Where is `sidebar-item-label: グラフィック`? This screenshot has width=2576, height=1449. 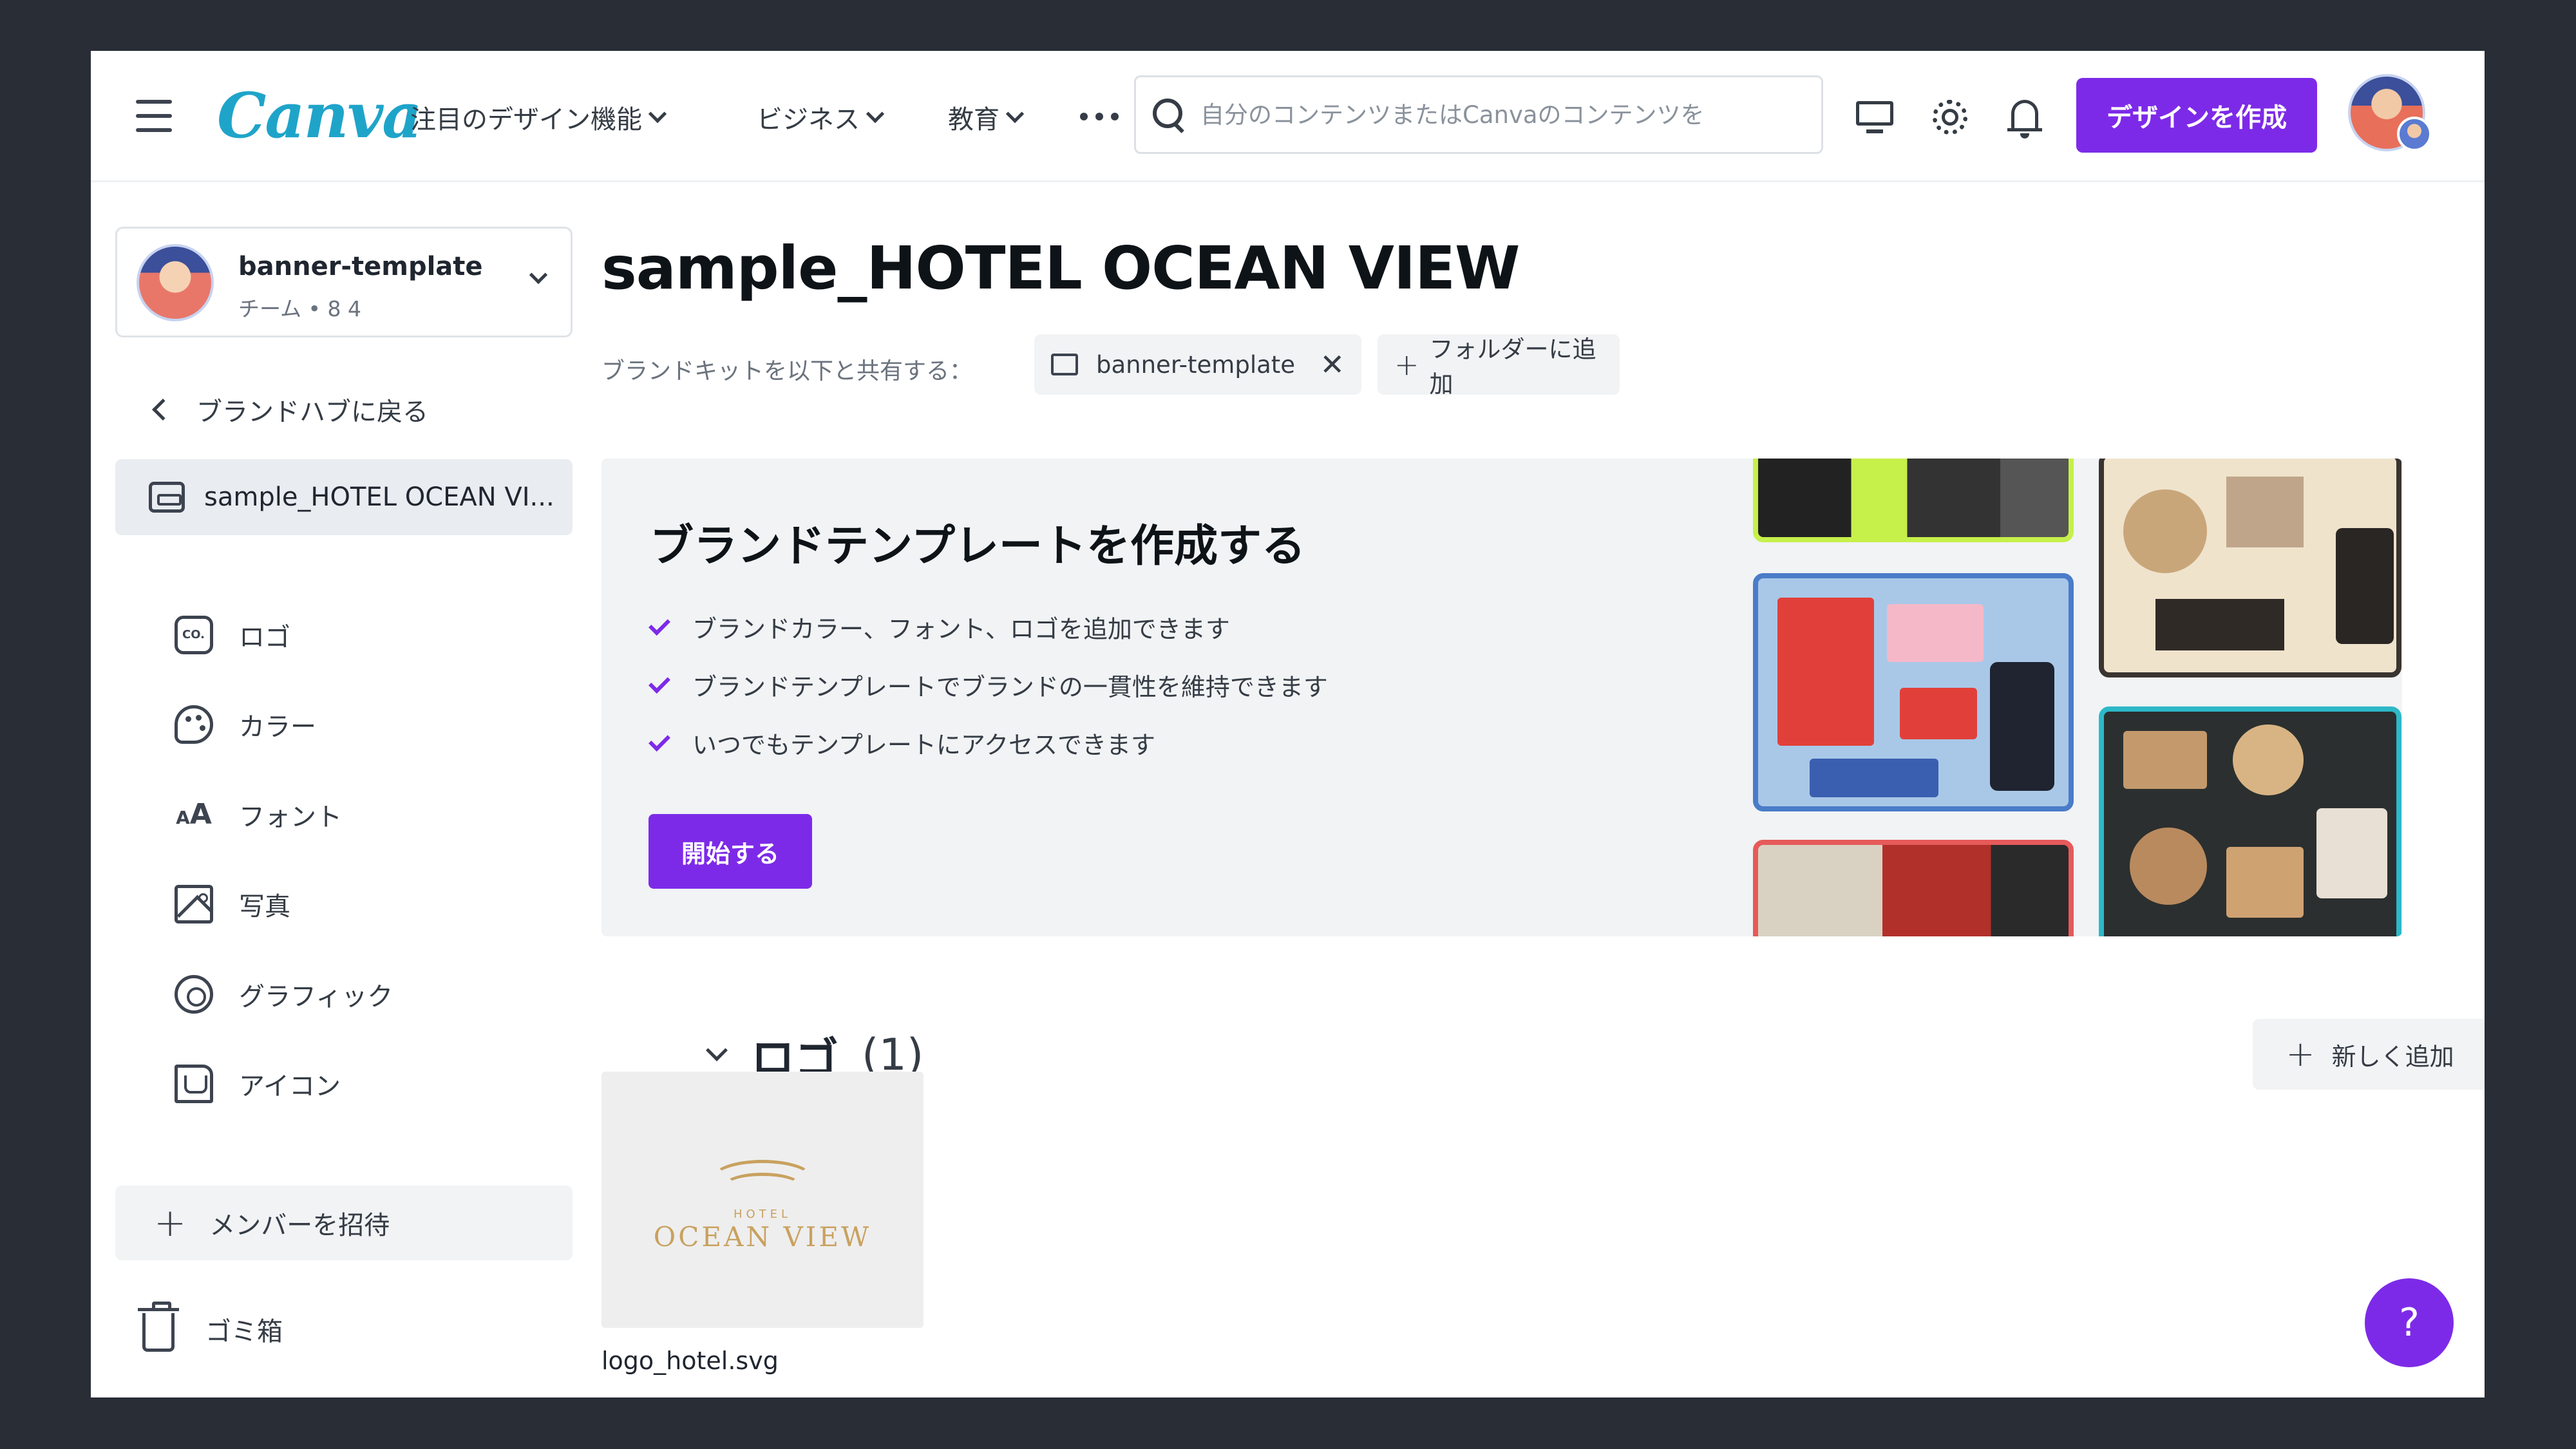 sidebar-item-label: グラフィック is located at coordinates (316, 997).